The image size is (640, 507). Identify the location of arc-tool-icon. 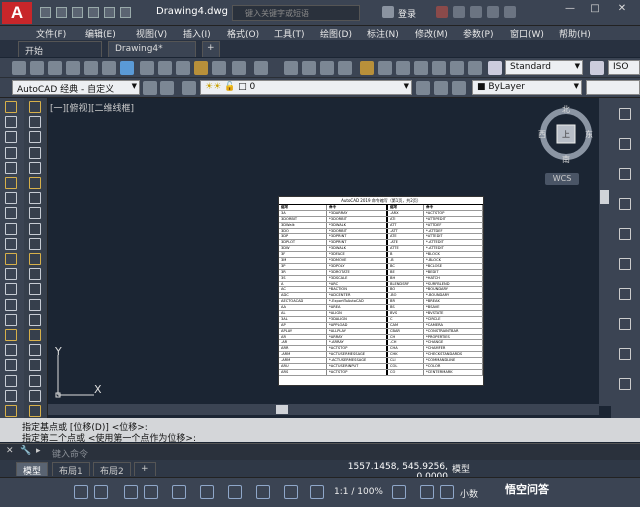
(11, 274).